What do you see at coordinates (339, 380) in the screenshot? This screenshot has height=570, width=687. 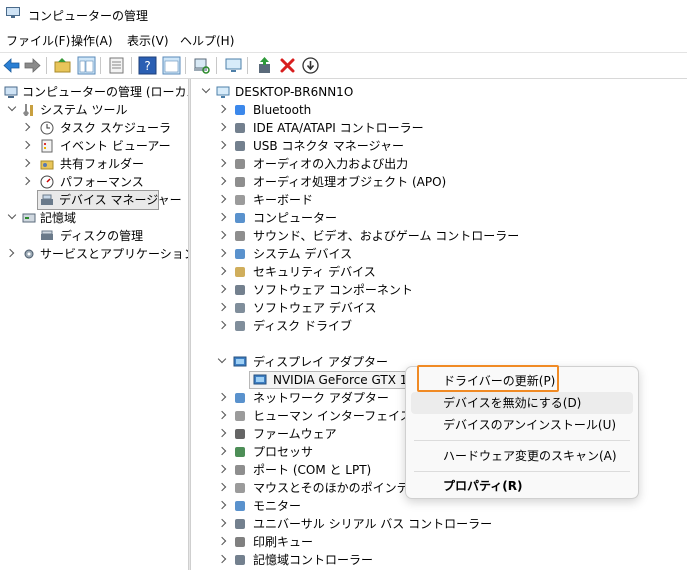 I see `device-nvidia-geforce-gtx-1650: NVIDIA GeForce GTX 1650` at bounding box center [339, 380].